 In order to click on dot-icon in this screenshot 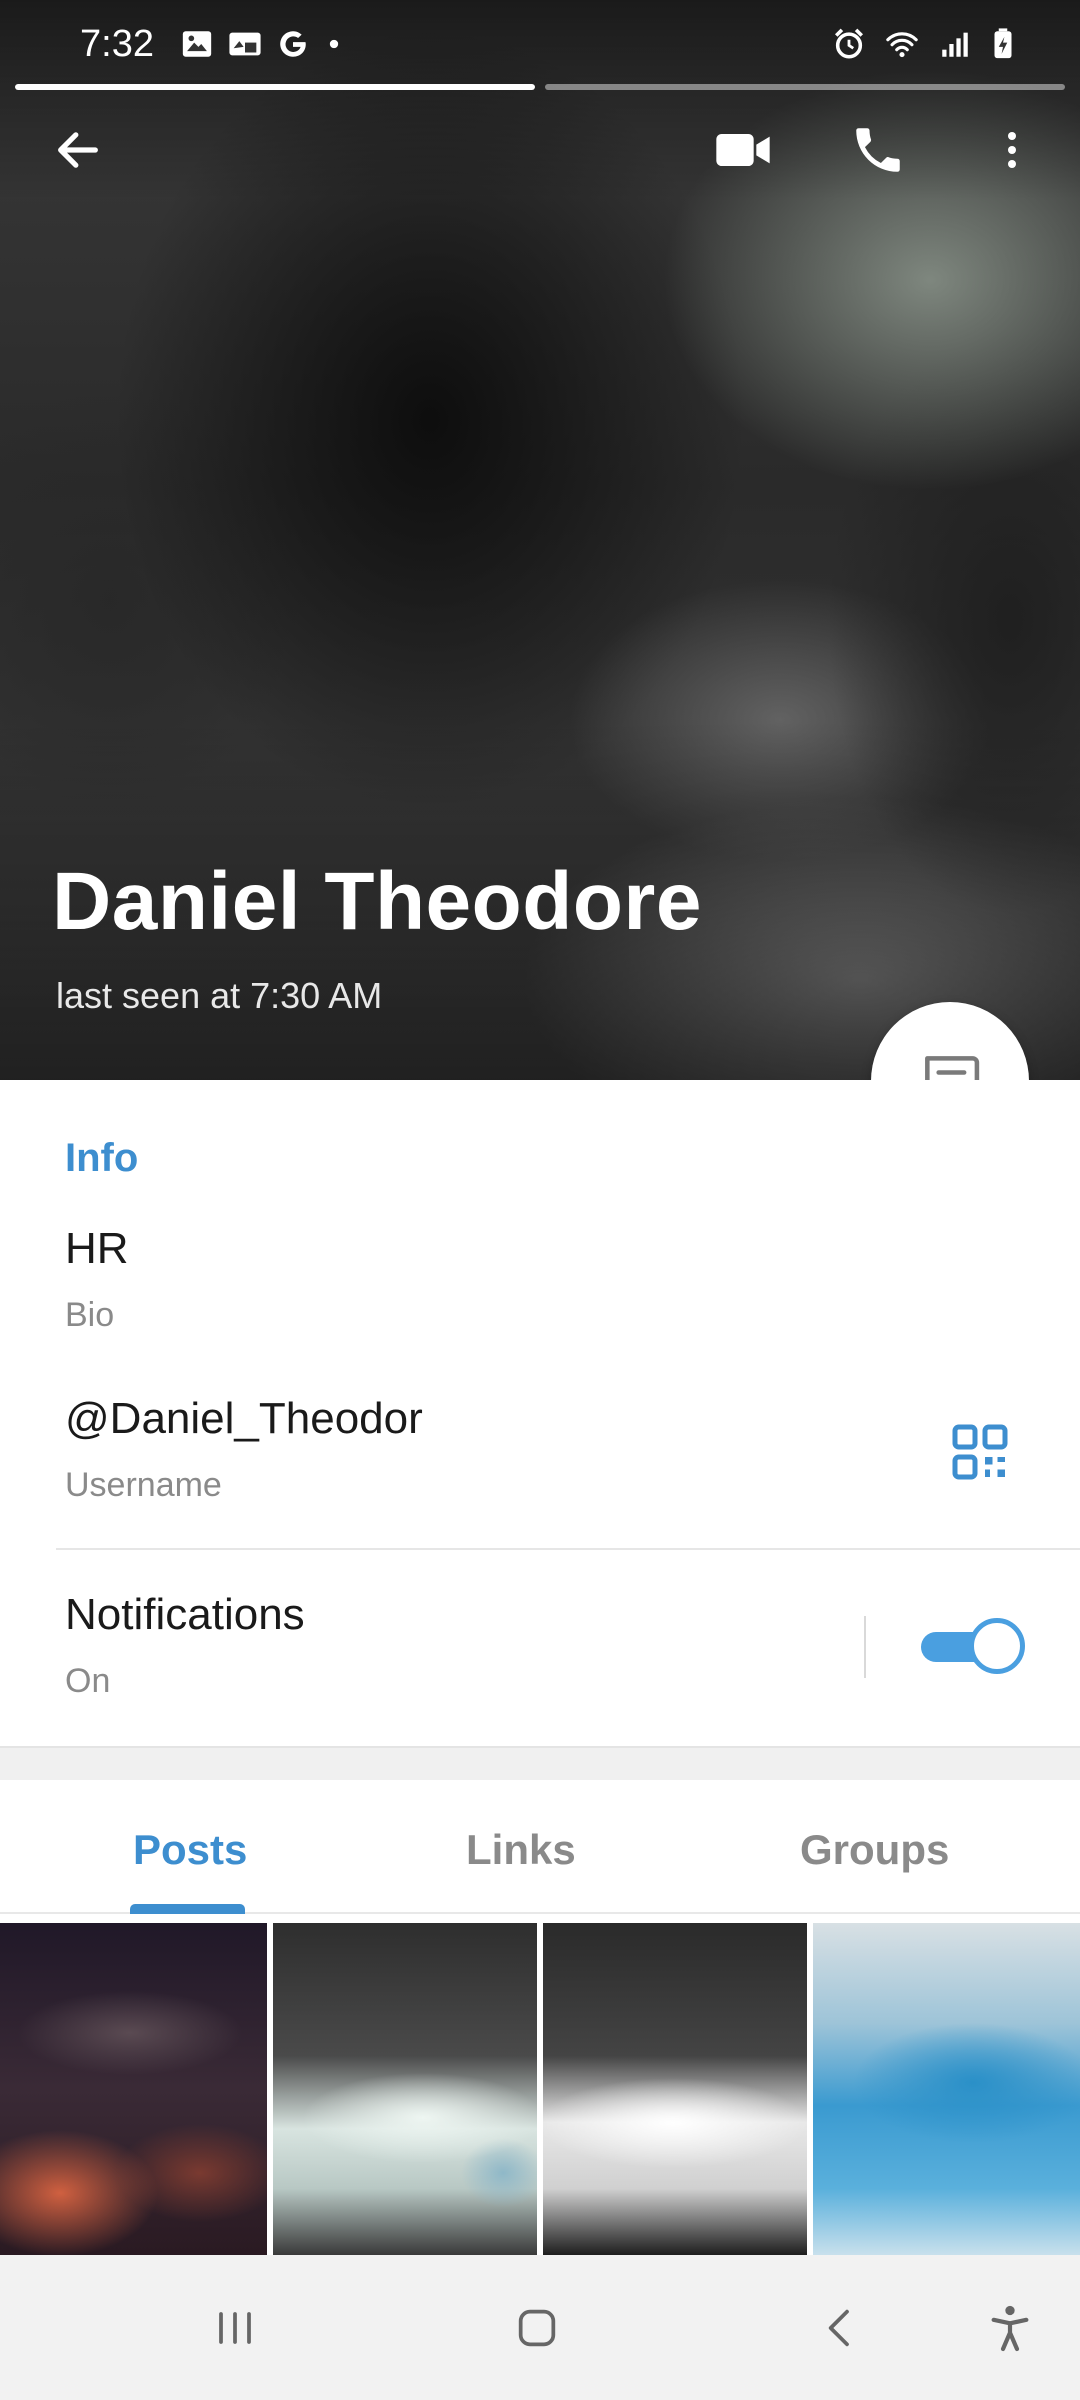, I will do `click(334, 44)`.